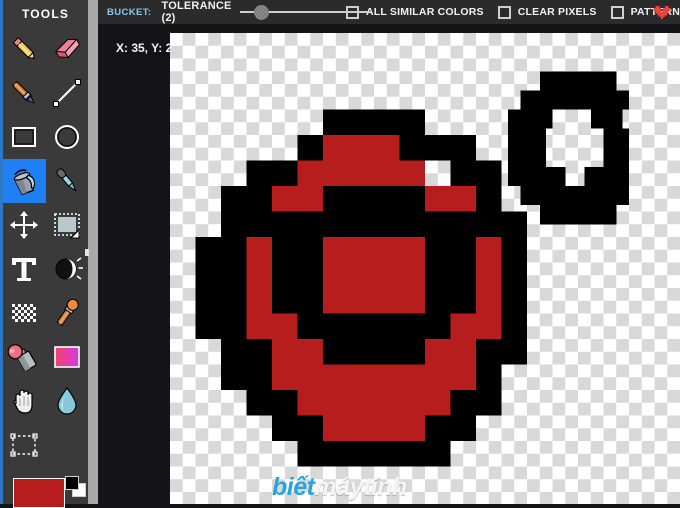 Image resolution: width=680 pixels, height=508 pixels. Describe the element at coordinates (304, 12) in the screenshot. I see `tolerance-slider` at that location.